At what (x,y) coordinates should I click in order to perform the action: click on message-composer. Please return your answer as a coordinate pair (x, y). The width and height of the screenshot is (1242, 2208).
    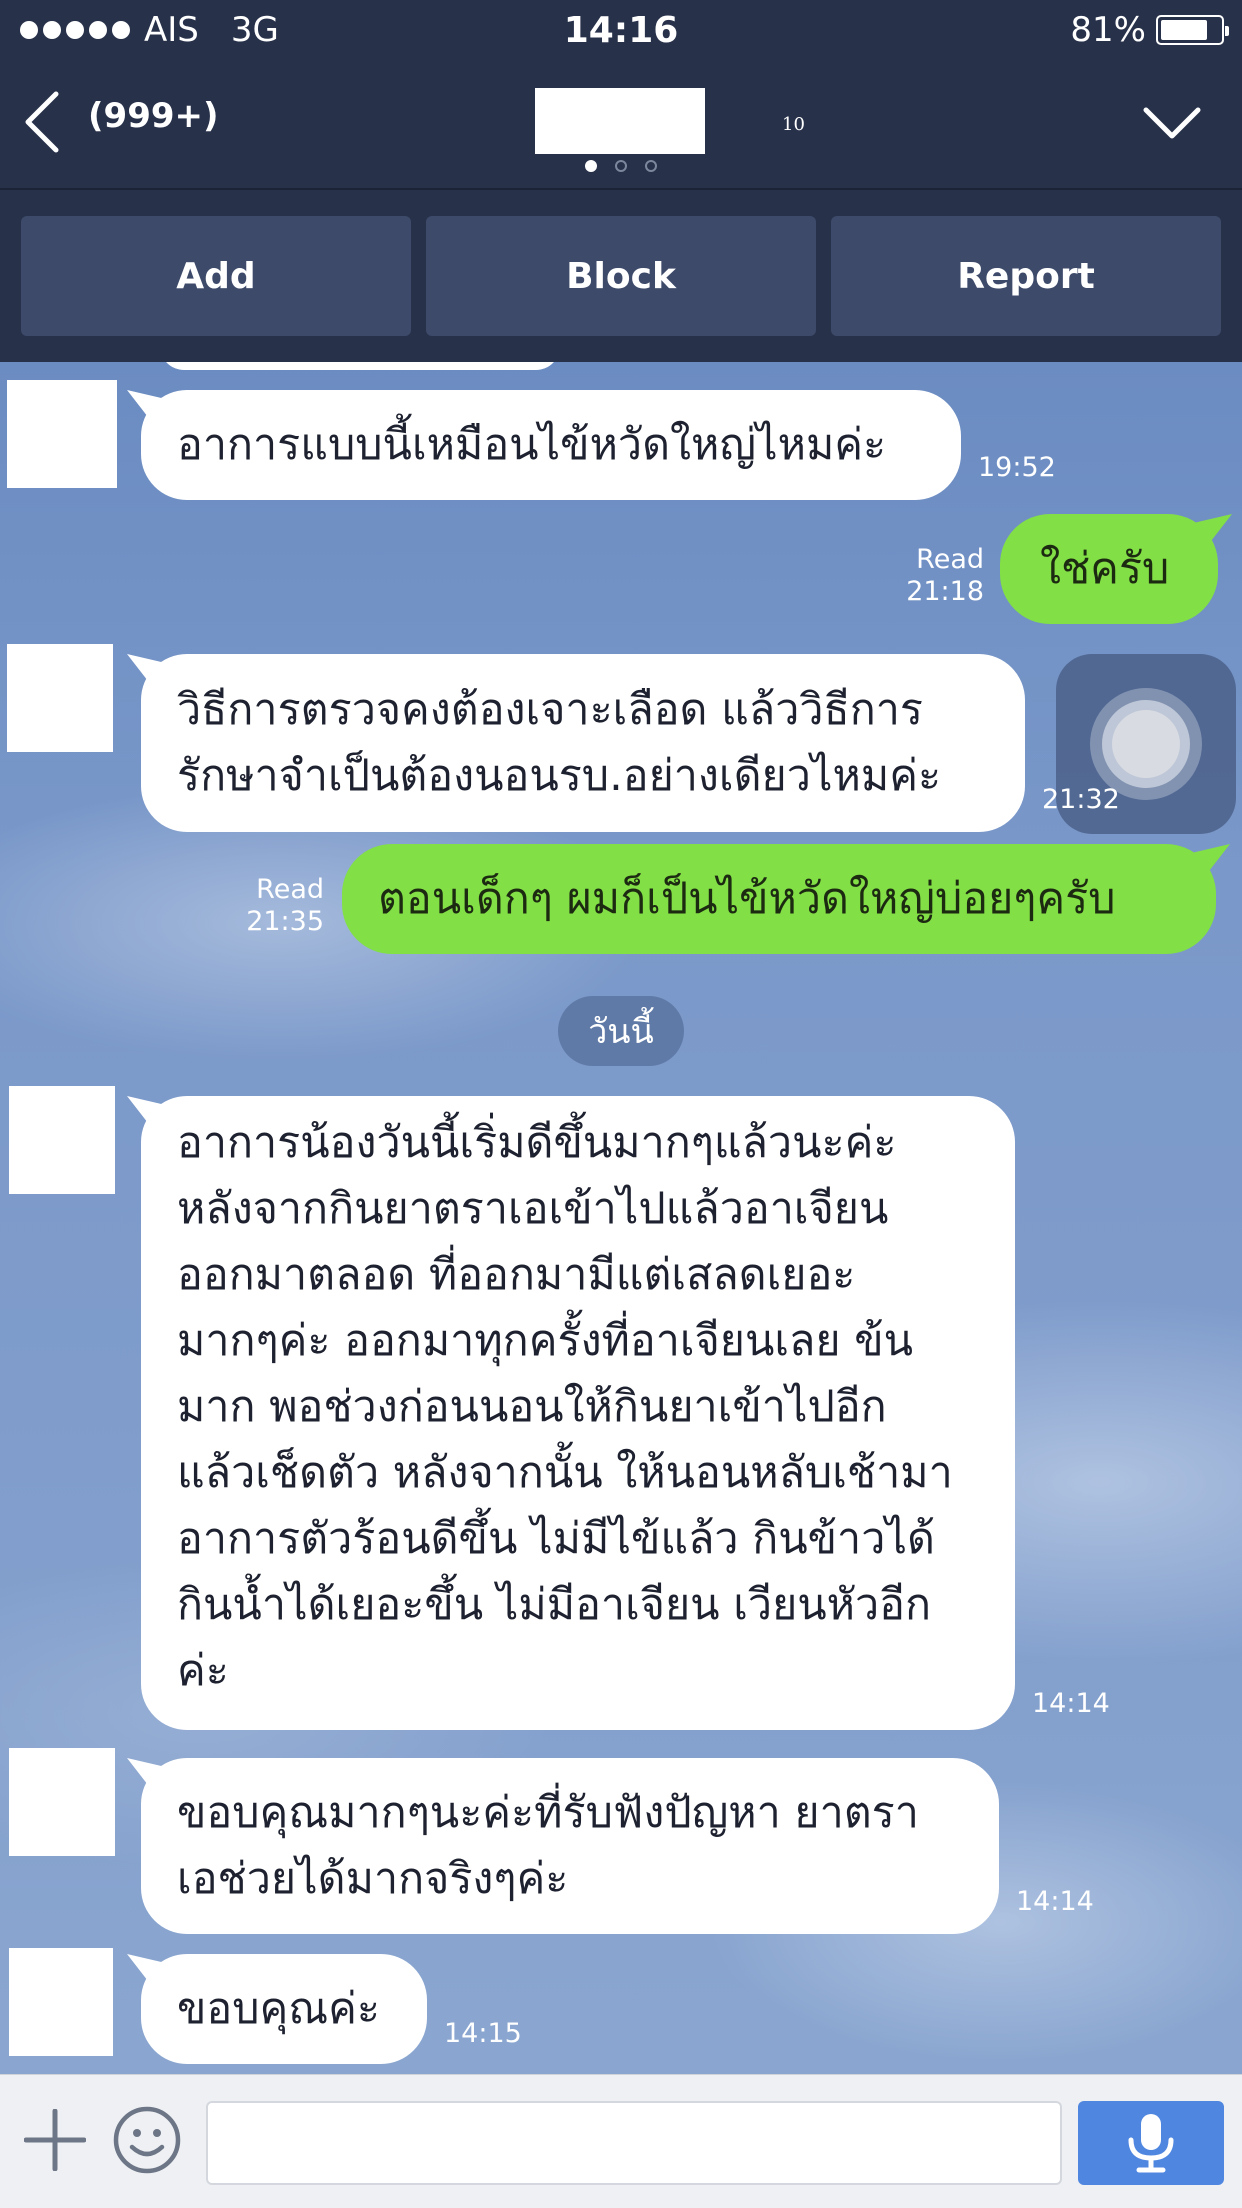
    Looking at the image, I should click on (621, 2141).